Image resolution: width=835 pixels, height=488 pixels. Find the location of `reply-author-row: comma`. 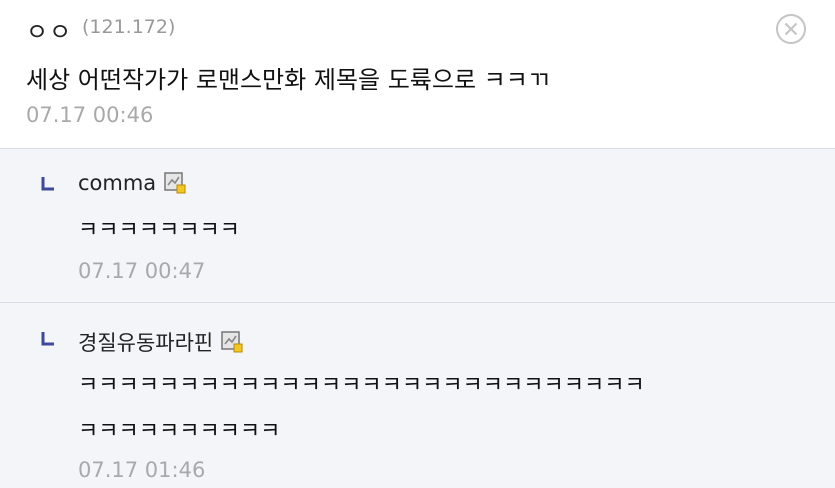

reply-author-row: comma is located at coordinates (132, 183).